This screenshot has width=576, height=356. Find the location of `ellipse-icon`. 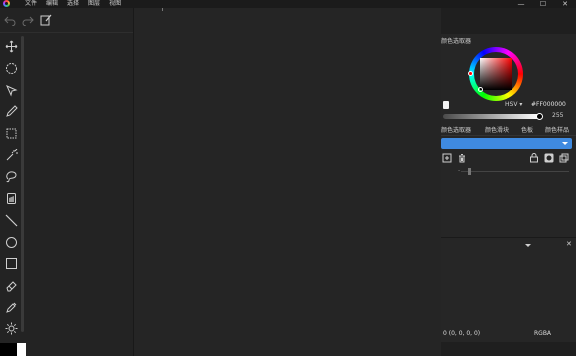

ellipse-icon is located at coordinates (11, 242).